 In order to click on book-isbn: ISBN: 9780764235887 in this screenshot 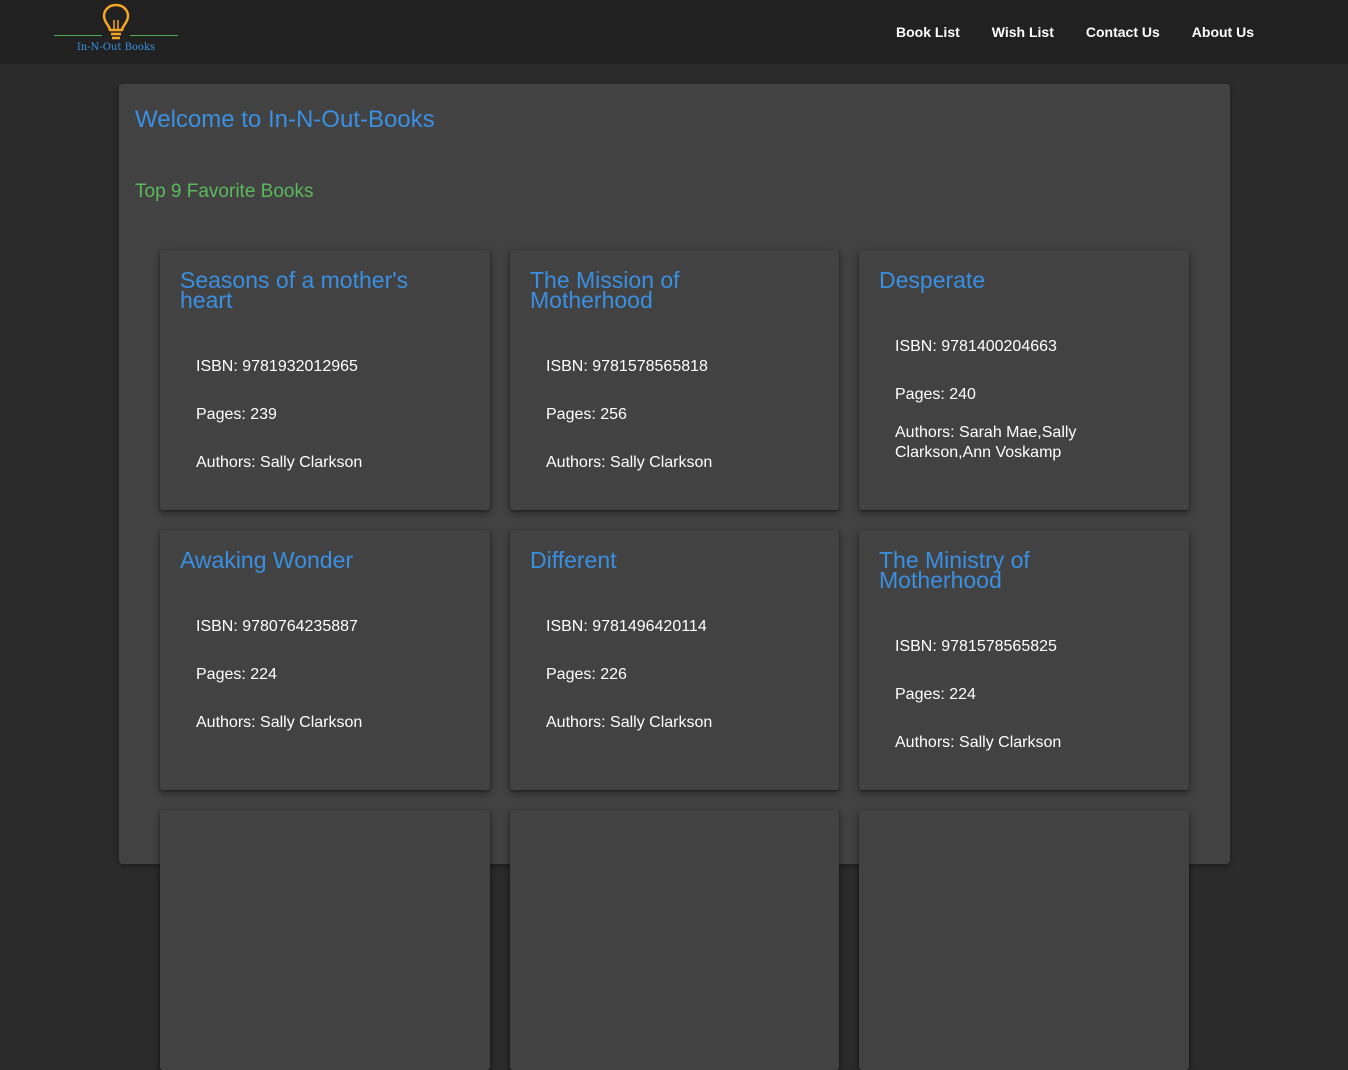, I will do `click(277, 626)`.